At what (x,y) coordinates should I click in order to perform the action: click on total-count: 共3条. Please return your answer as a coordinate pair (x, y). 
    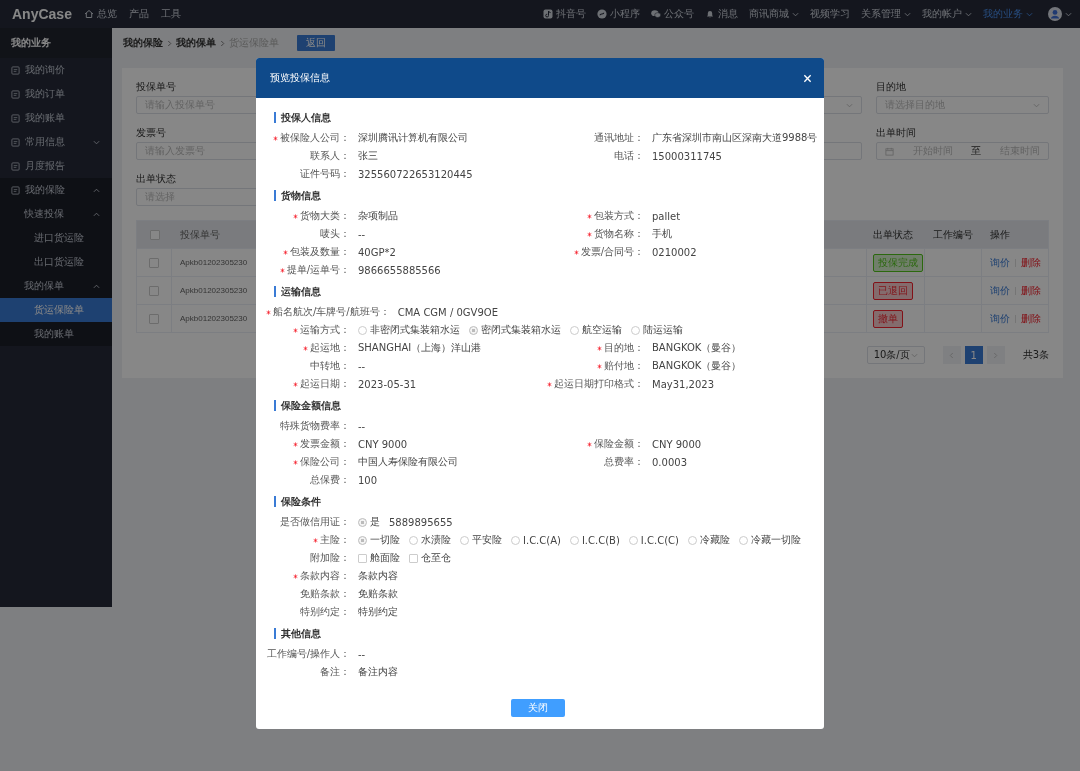
    Looking at the image, I should click on (1035, 355).